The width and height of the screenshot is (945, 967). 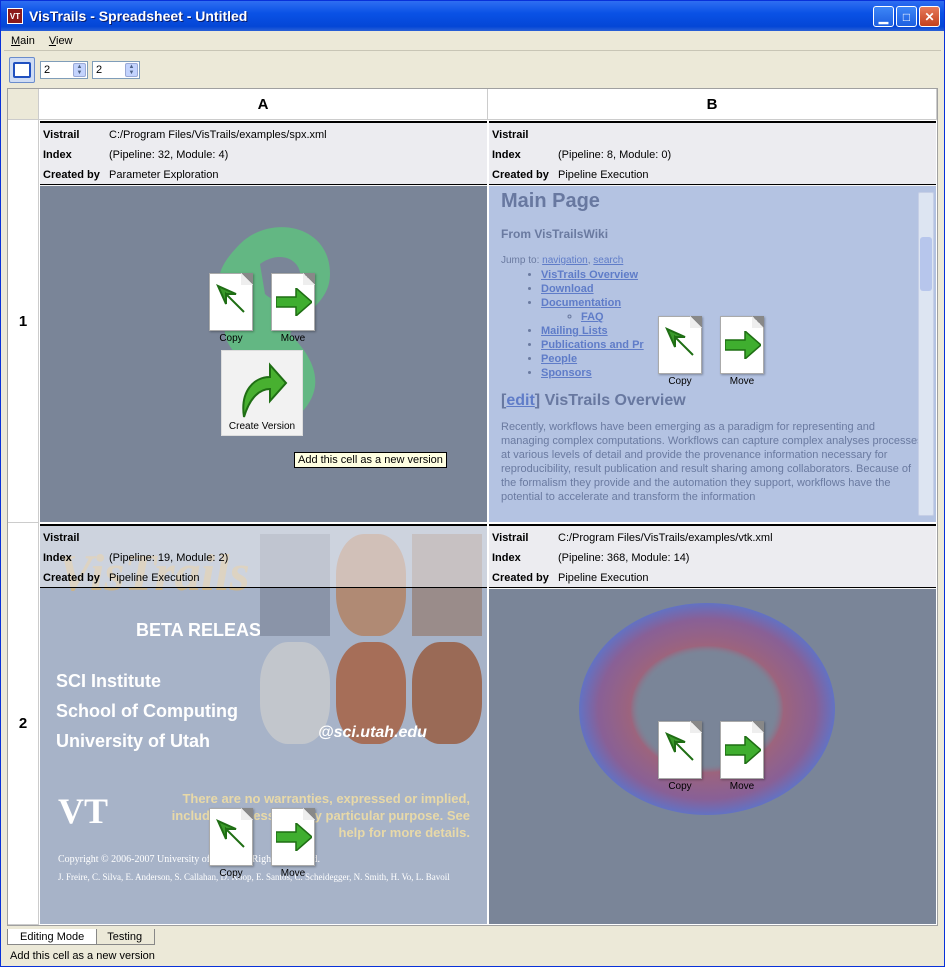 What do you see at coordinates (589, 275) in the screenshot?
I see `link-overview: VisTrails Overview` at bounding box center [589, 275].